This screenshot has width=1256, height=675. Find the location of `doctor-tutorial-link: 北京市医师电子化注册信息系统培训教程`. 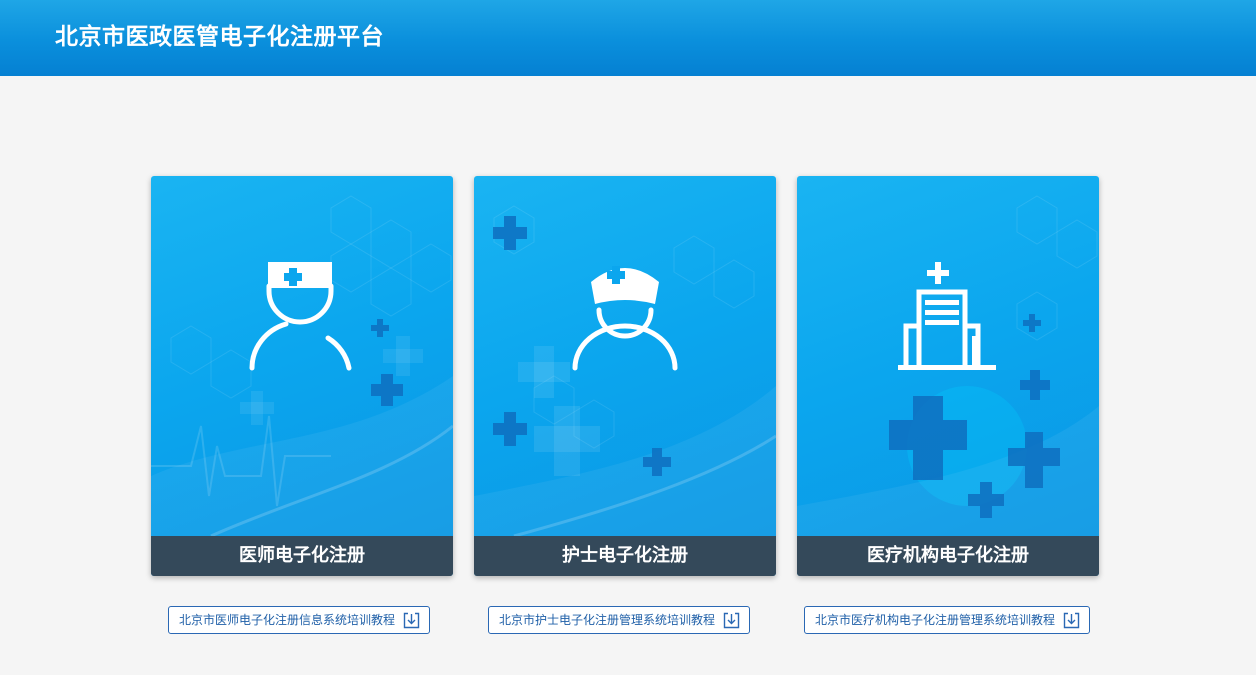

doctor-tutorial-link: 北京市医师电子化注册信息系统培训教程 is located at coordinates (299, 620).